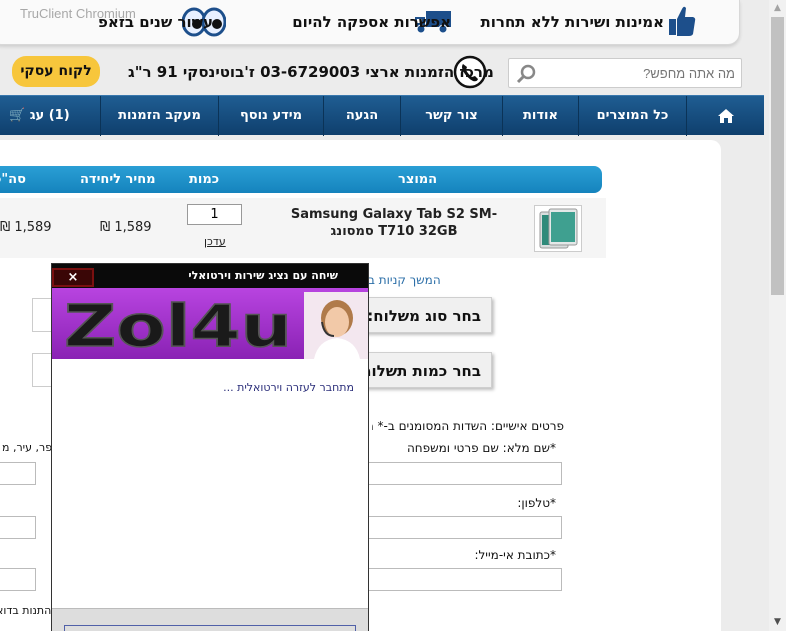  I want to click on search-icon, so click(526, 74).